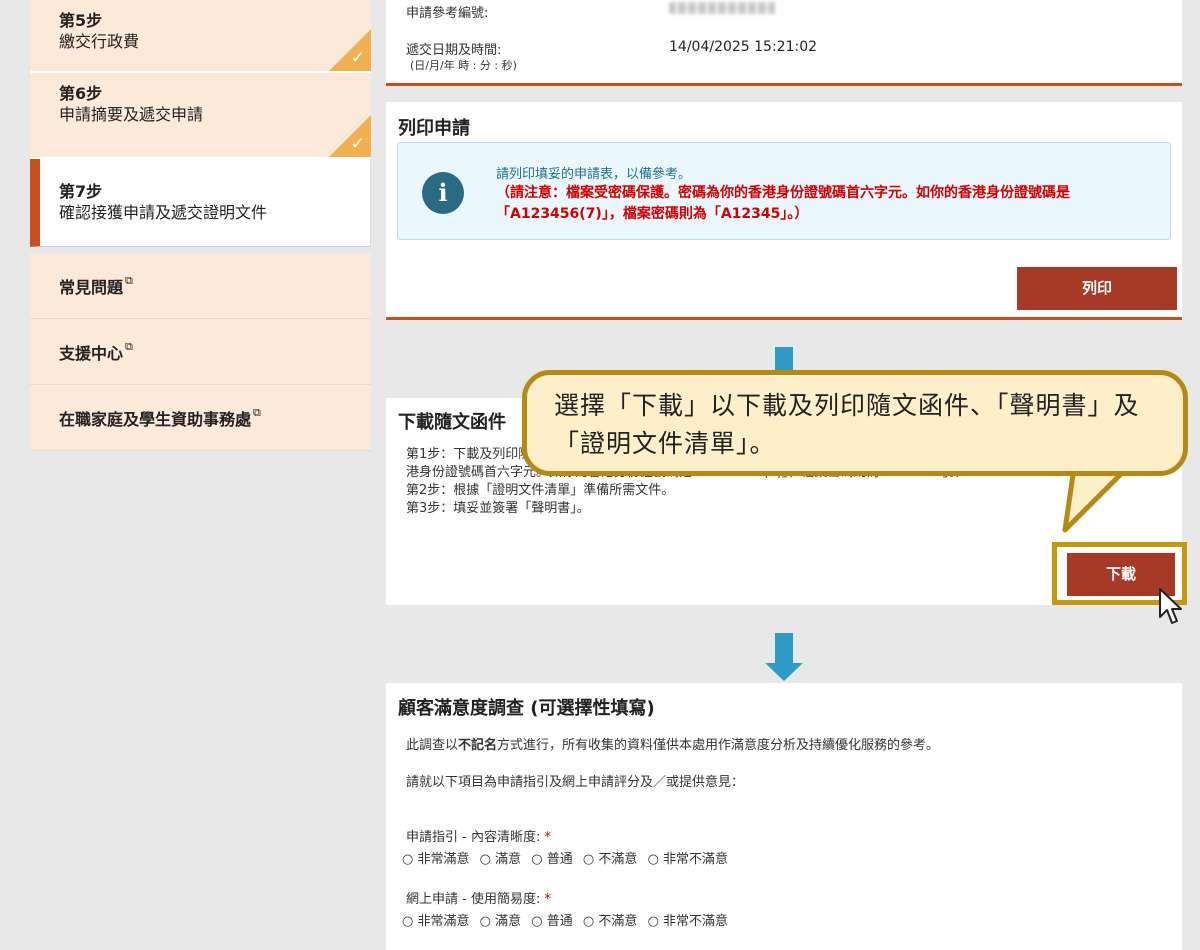 Image resolution: width=1200 pixels, height=950 pixels. I want to click on sidebar-links: 常見問題 ⧉ 支援中心 ⧉ 在職家庭及學生資助事務處 ⧉, so click(200, 352).